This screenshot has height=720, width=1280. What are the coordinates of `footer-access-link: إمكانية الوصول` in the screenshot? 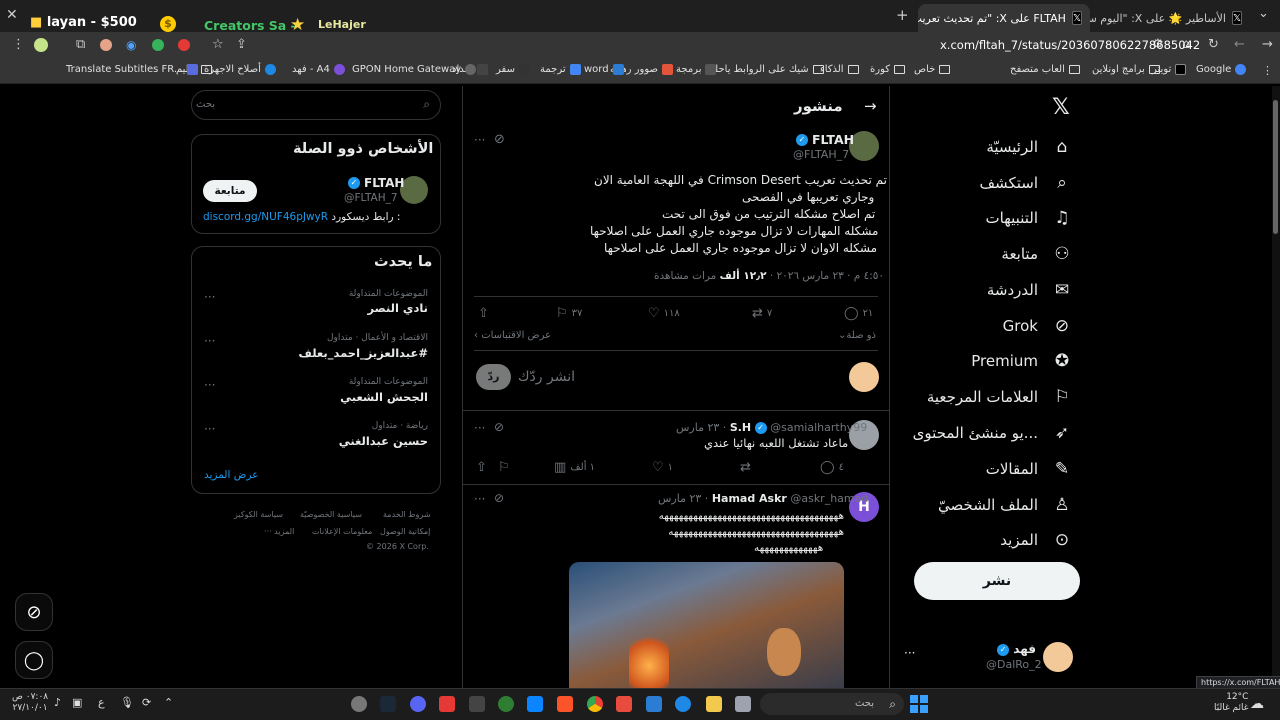 It's located at (405, 531).